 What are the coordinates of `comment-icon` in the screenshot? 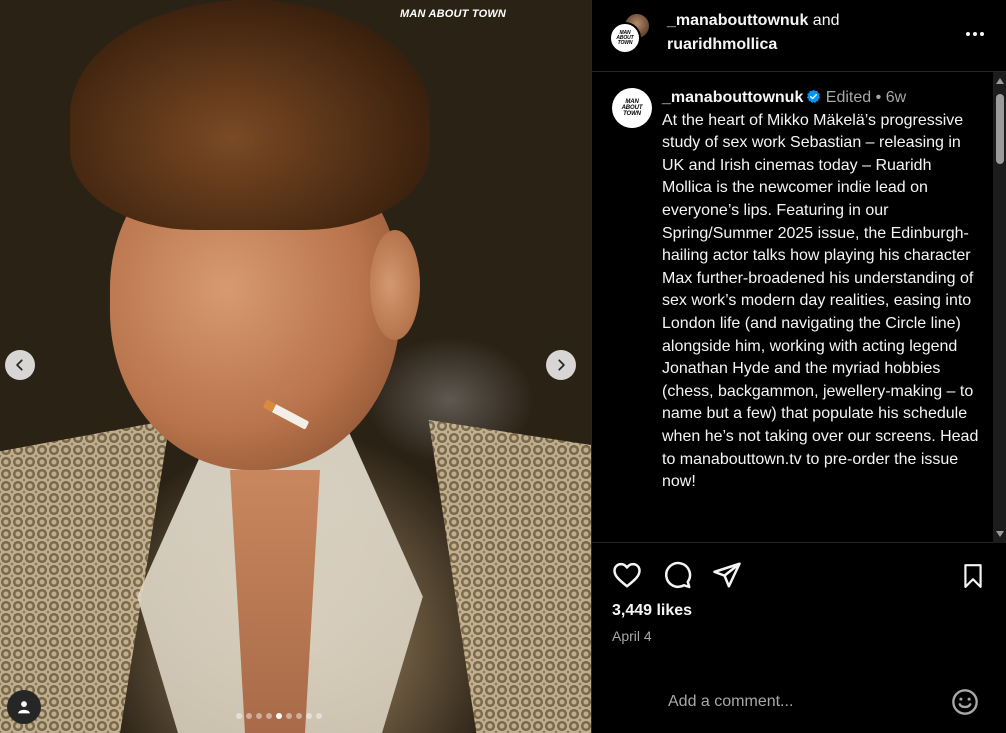 It's located at (677, 575).